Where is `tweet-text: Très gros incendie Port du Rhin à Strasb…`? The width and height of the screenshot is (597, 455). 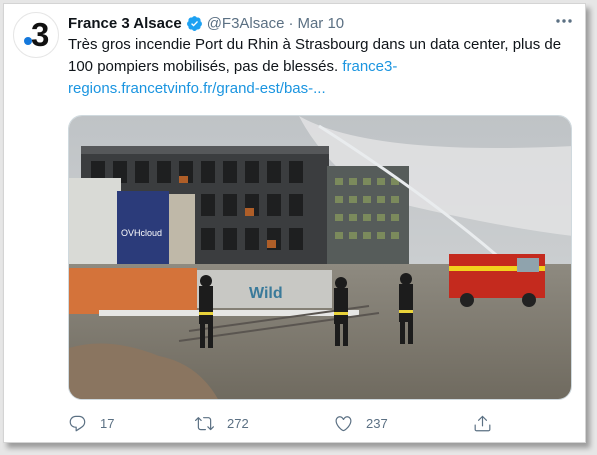
tweet-text: Très gros incendie Port du Rhin à Strasb… is located at coordinates (323, 67).